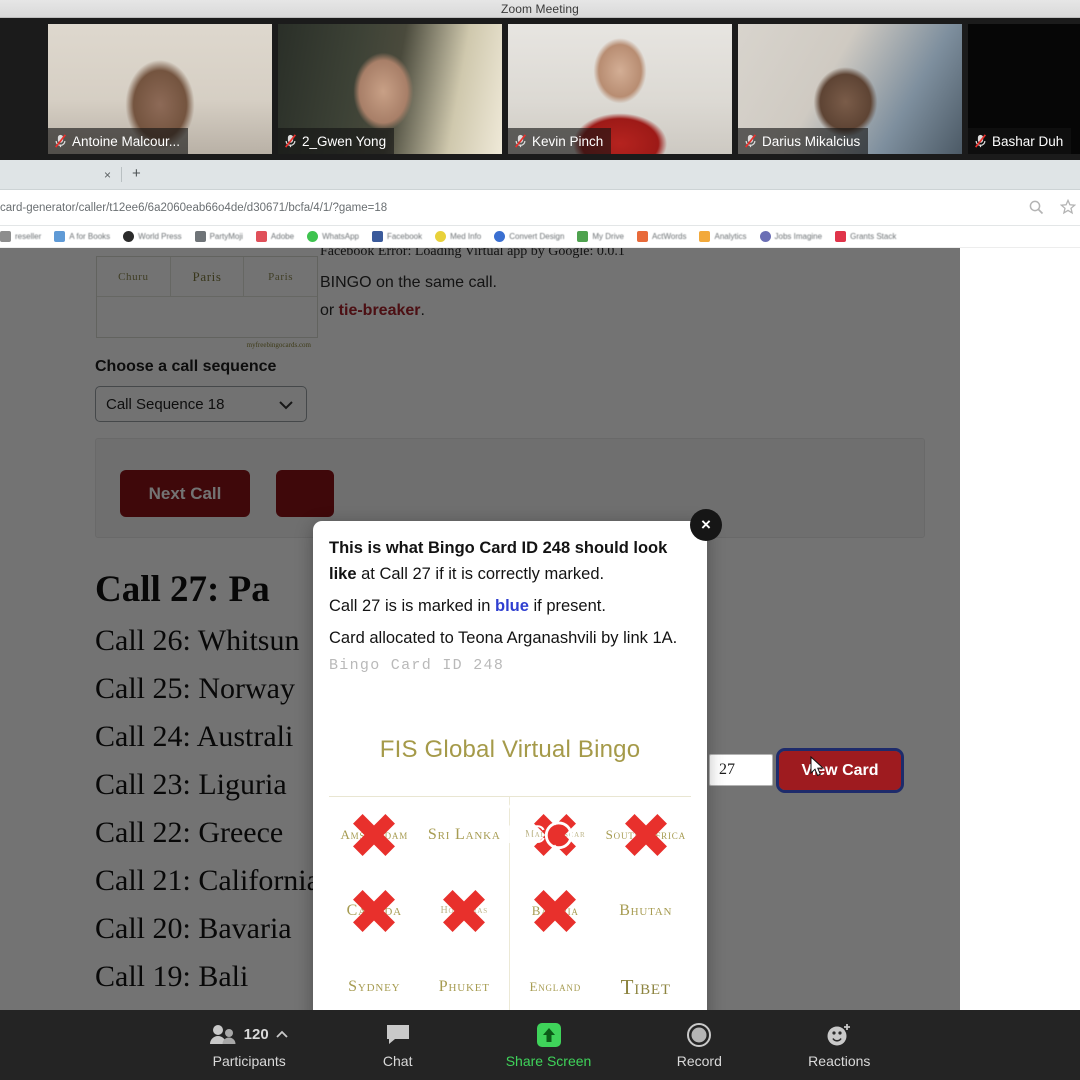  I want to click on bingo-cell: England, so click(555, 979).